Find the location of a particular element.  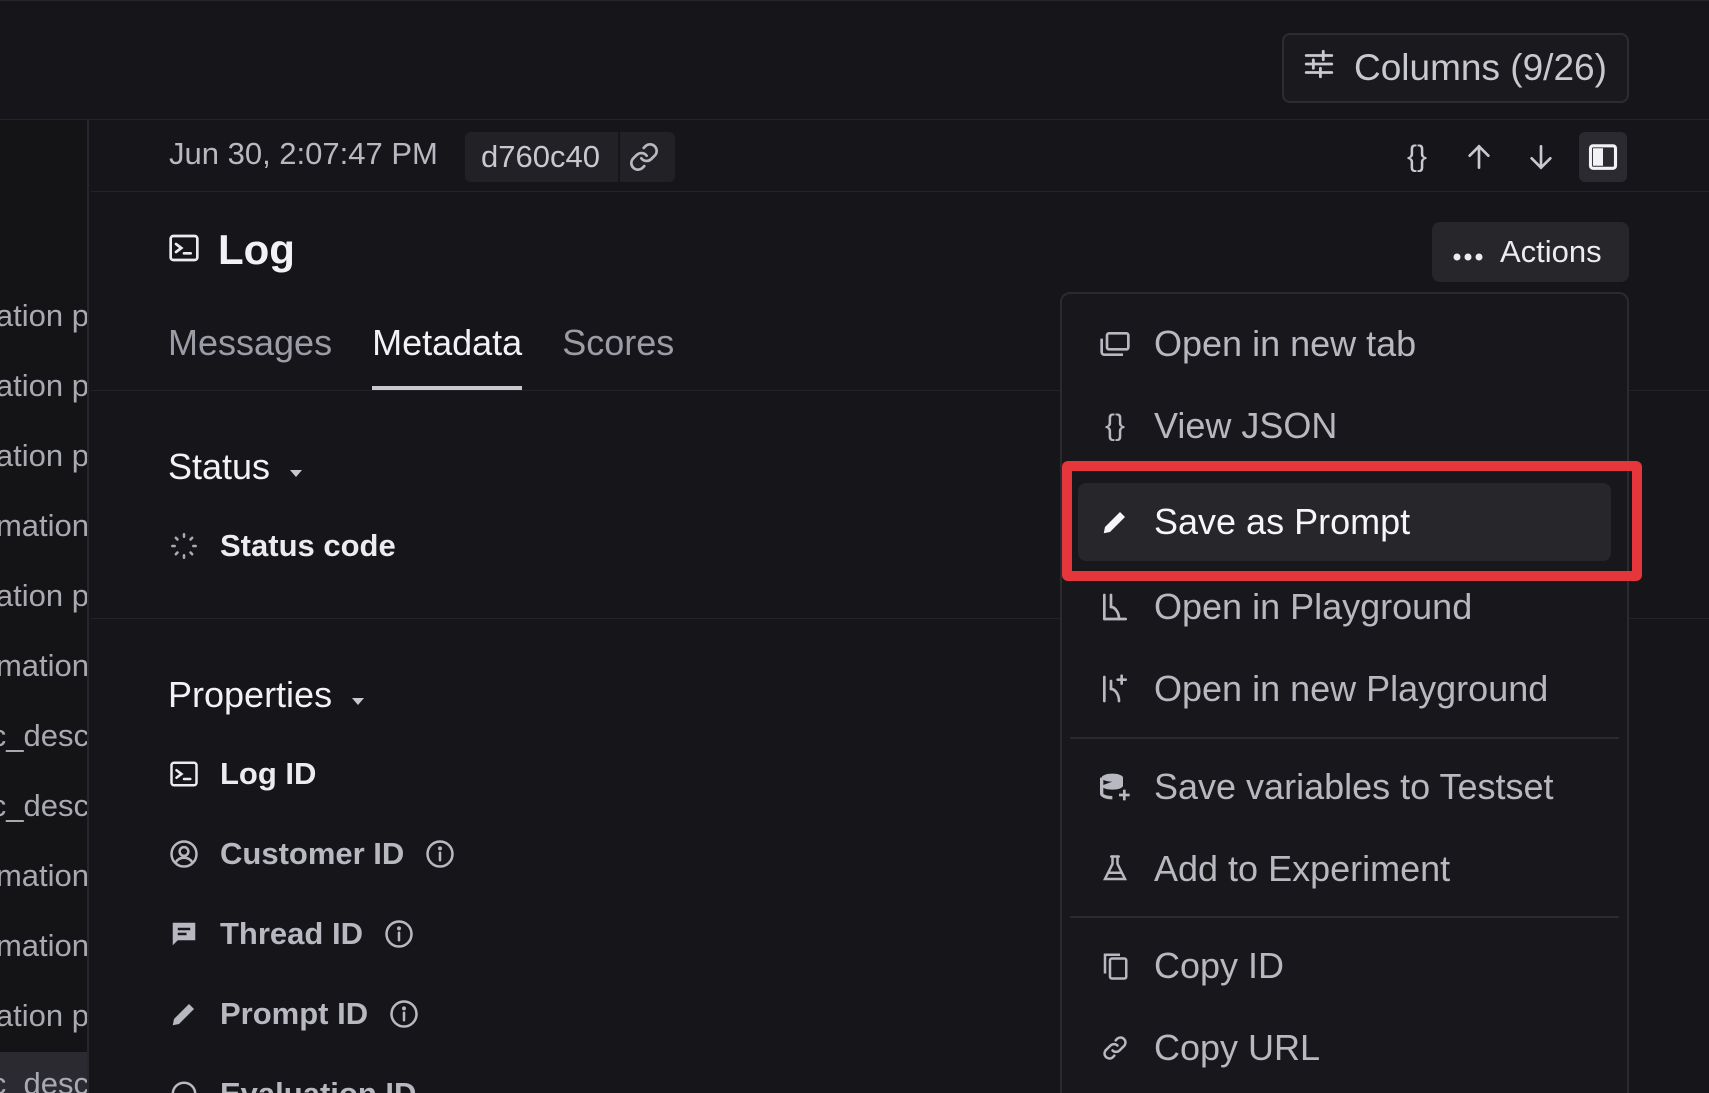

detail-tabs: Messages Metadata Scores is located at coordinates (421, 356).